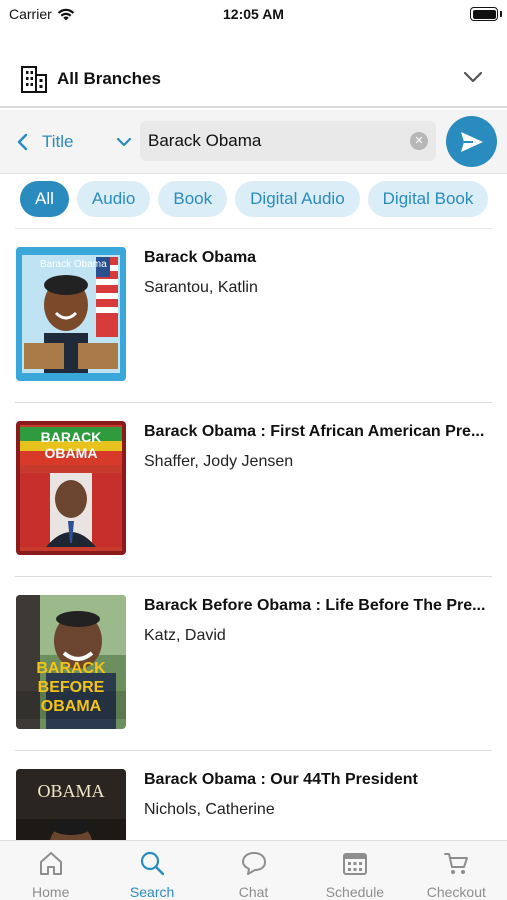  Describe the element at coordinates (484, 14) in the screenshot. I see `battery-icon` at that location.